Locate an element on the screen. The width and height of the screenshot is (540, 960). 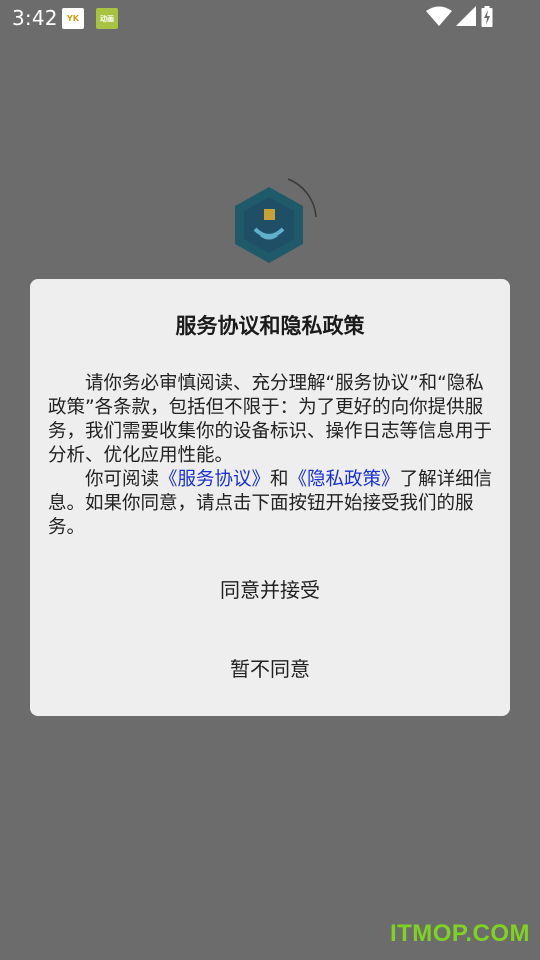
notif-text: YK is located at coordinates (73, 18).